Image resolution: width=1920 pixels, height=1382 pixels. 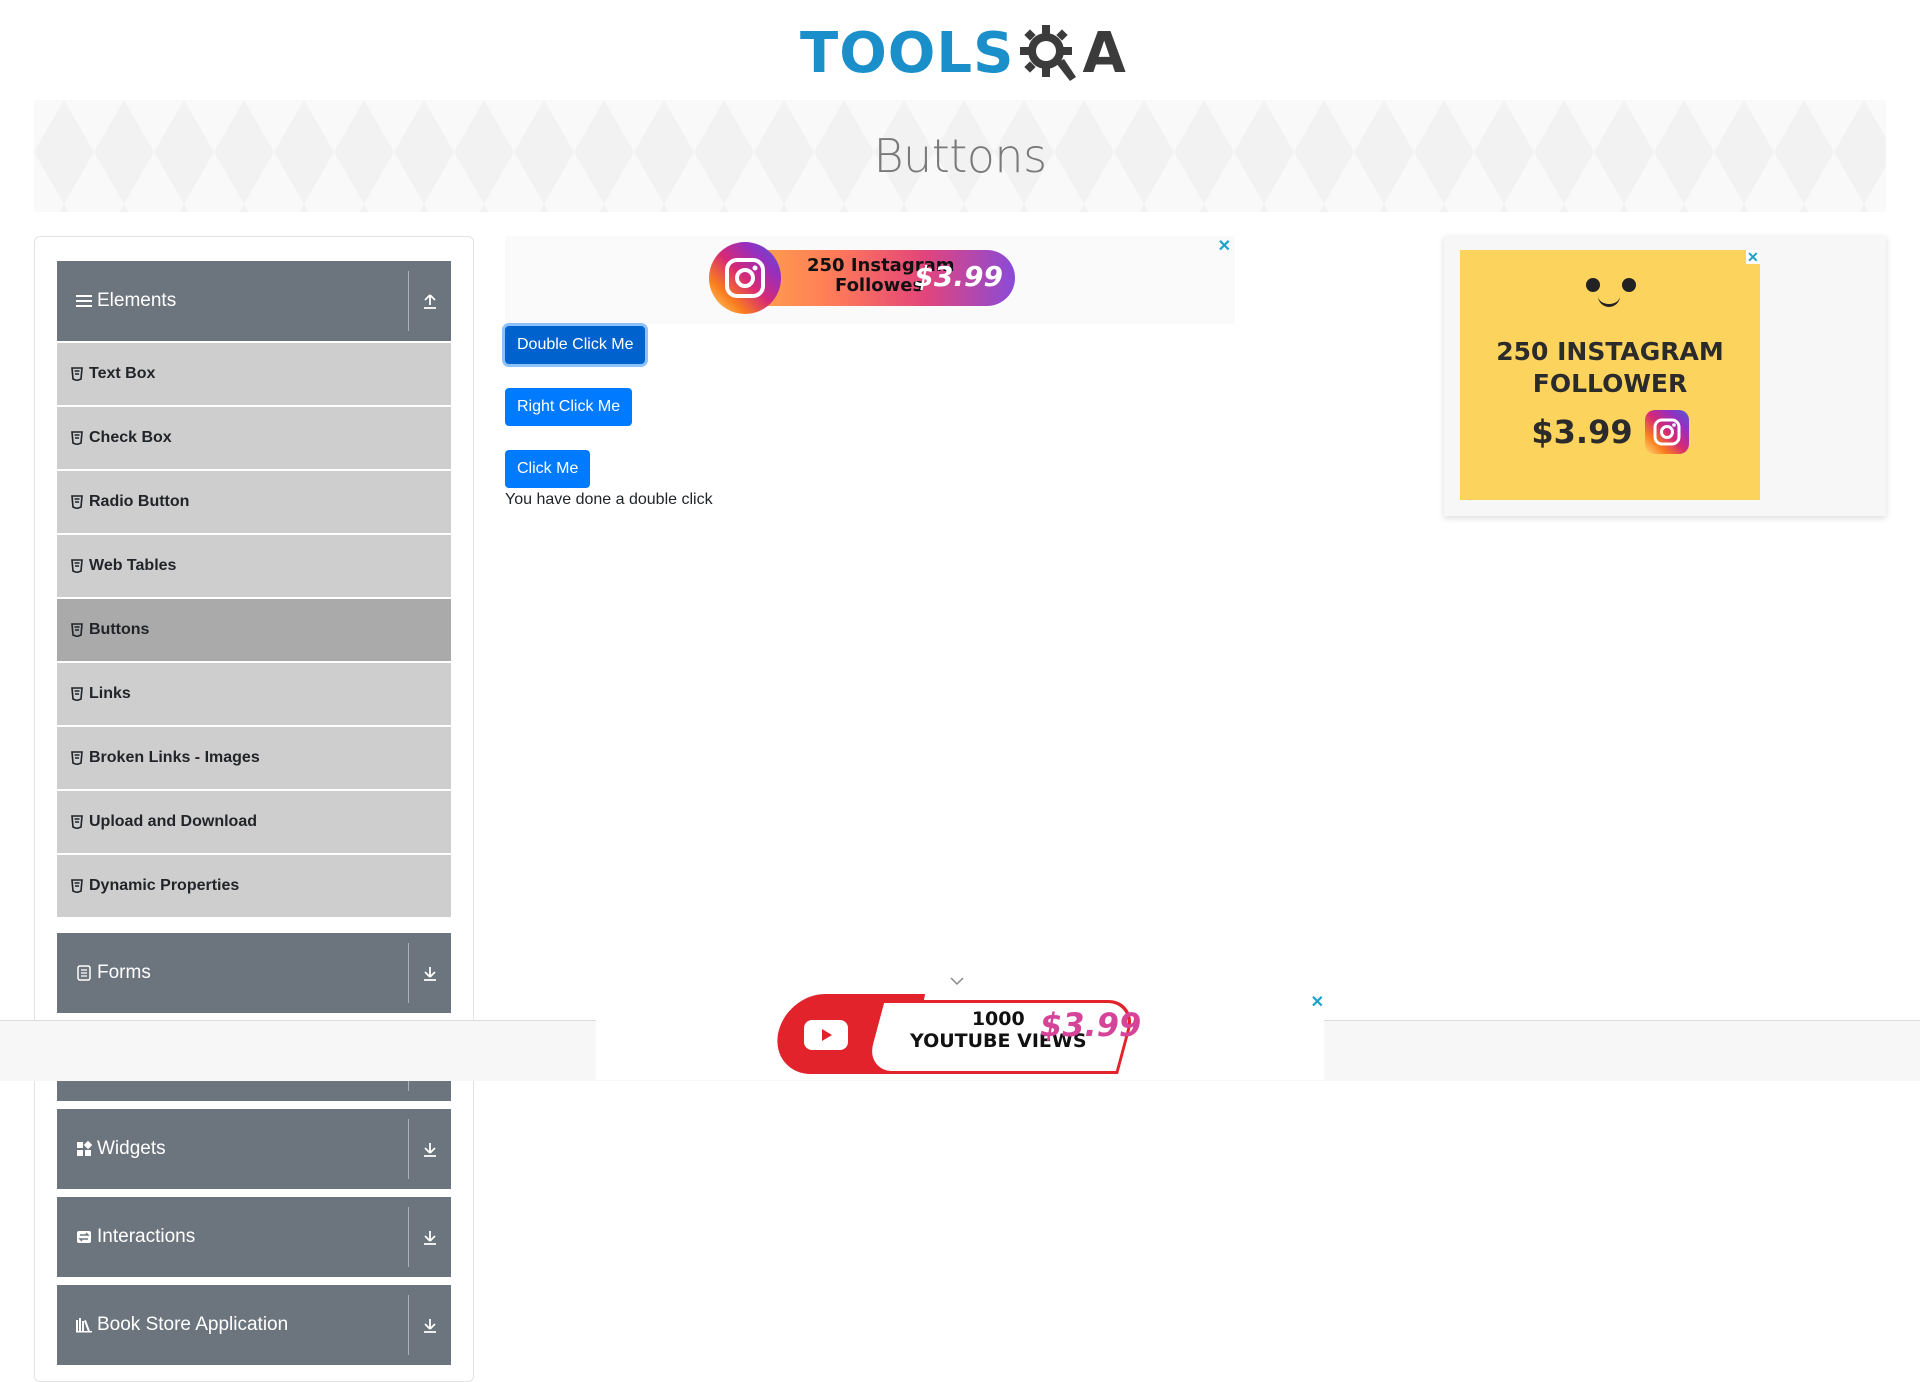 I want to click on youtube-icon, so click(x=826, y=1035).